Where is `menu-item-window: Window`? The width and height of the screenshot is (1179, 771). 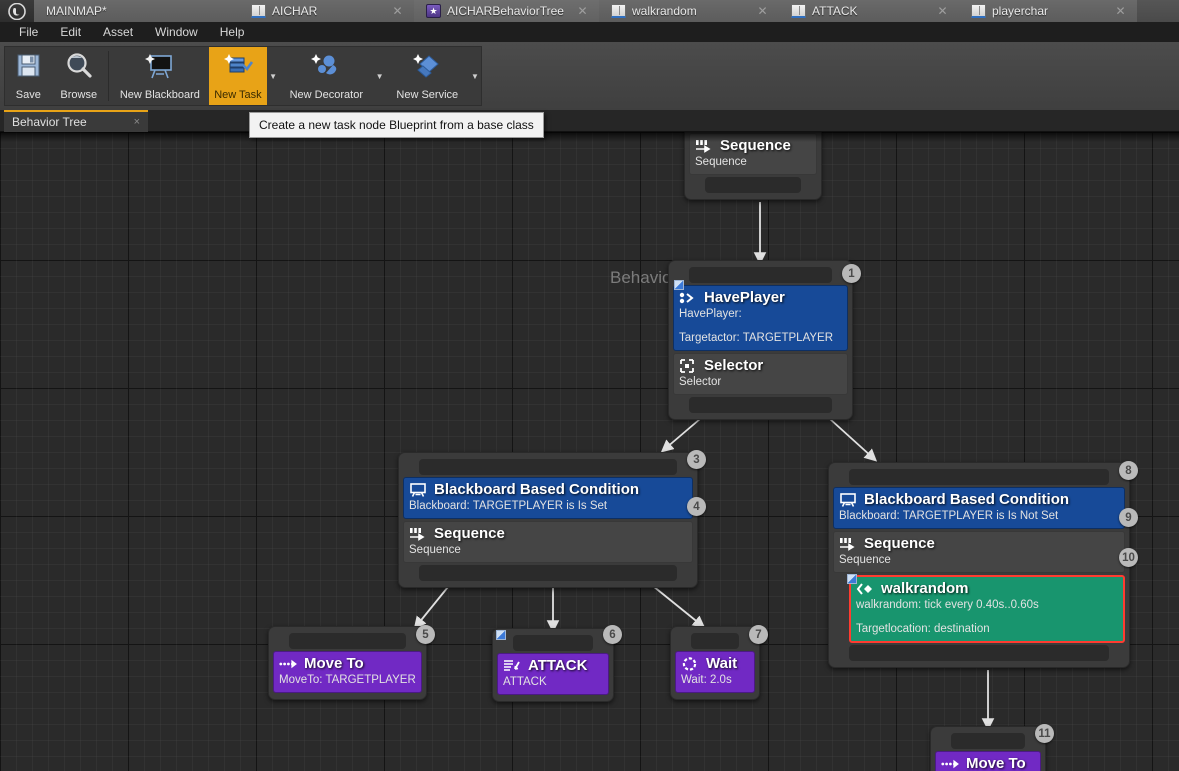 menu-item-window: Window is located at coordinates (176, 32).